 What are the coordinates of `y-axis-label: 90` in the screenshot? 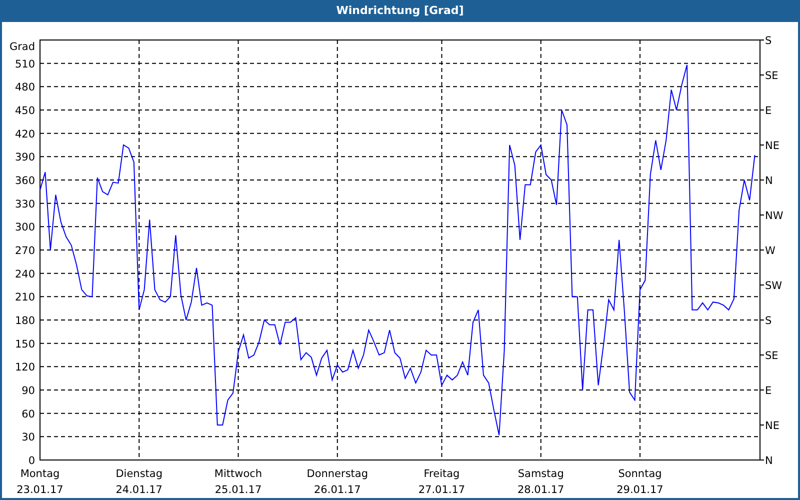 It's located at (28, 390).